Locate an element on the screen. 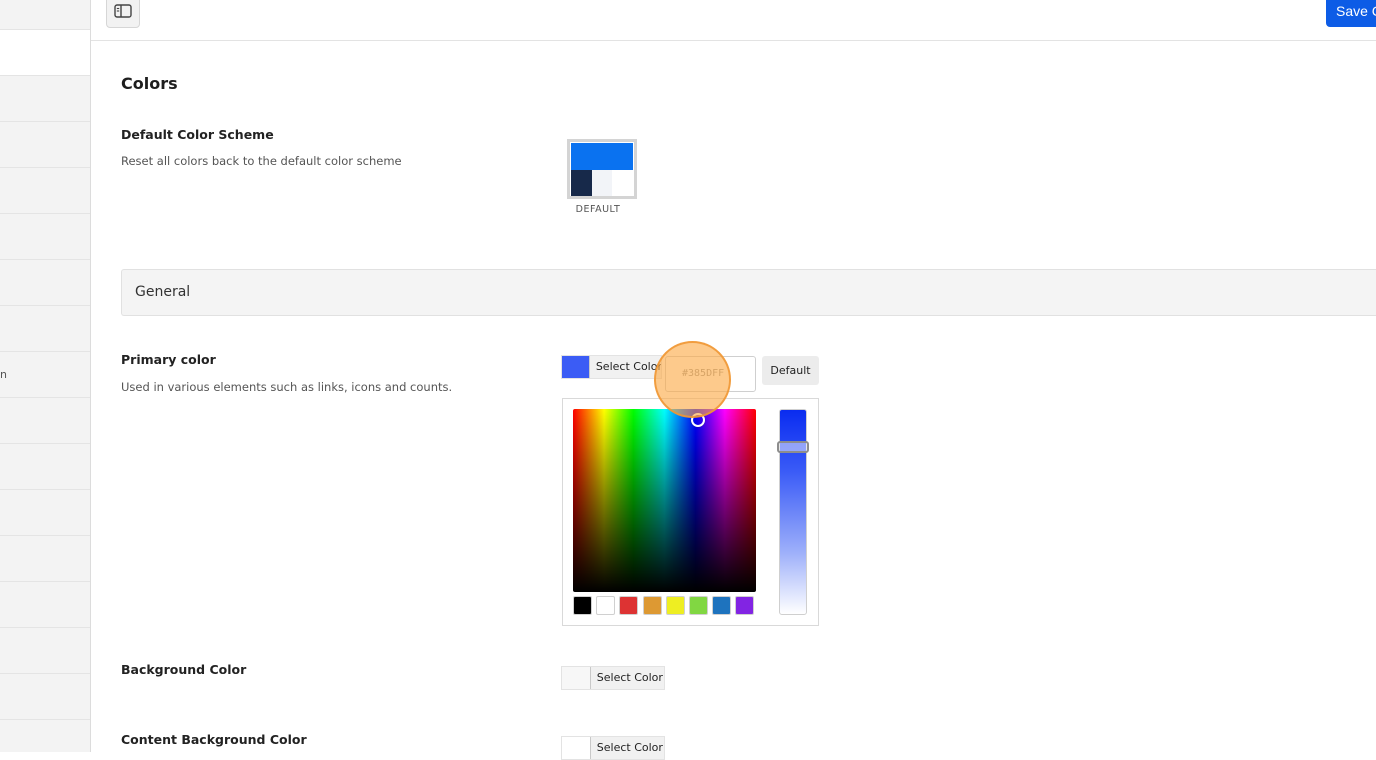 The height and width of the screenshot is (760, 1376). sidebar-toggle-button is located at coordinates (123, 14).